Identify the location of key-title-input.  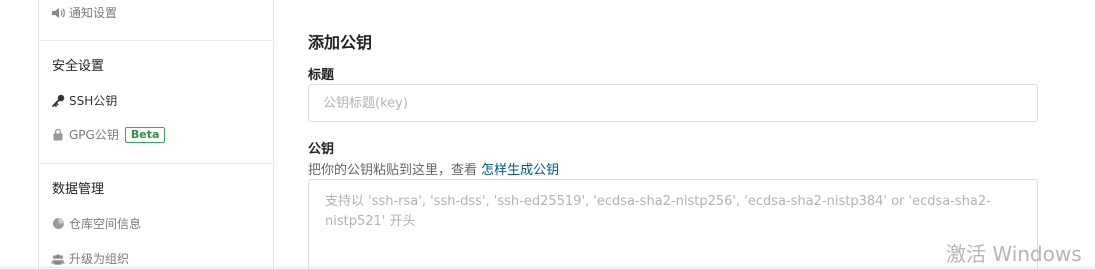
(673, 103).